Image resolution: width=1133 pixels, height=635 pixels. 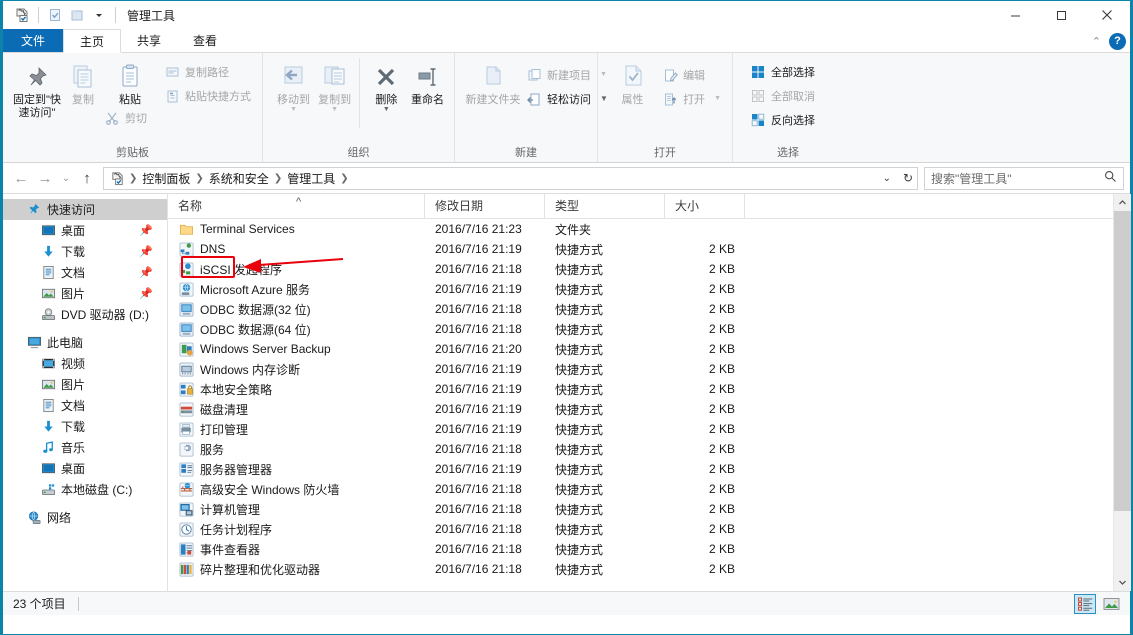 What do you see at coordinates (130, 81) in the screenshot?
I see `paste-button: 粘贴` at bounding box center [130, 81].